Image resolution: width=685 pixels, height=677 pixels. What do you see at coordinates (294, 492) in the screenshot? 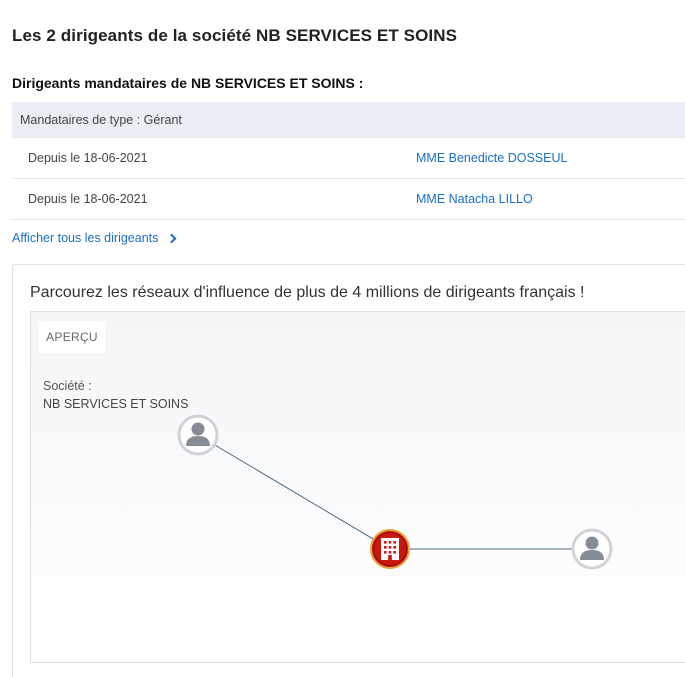
I see `graph-edge` at bounding box center [294, 492].